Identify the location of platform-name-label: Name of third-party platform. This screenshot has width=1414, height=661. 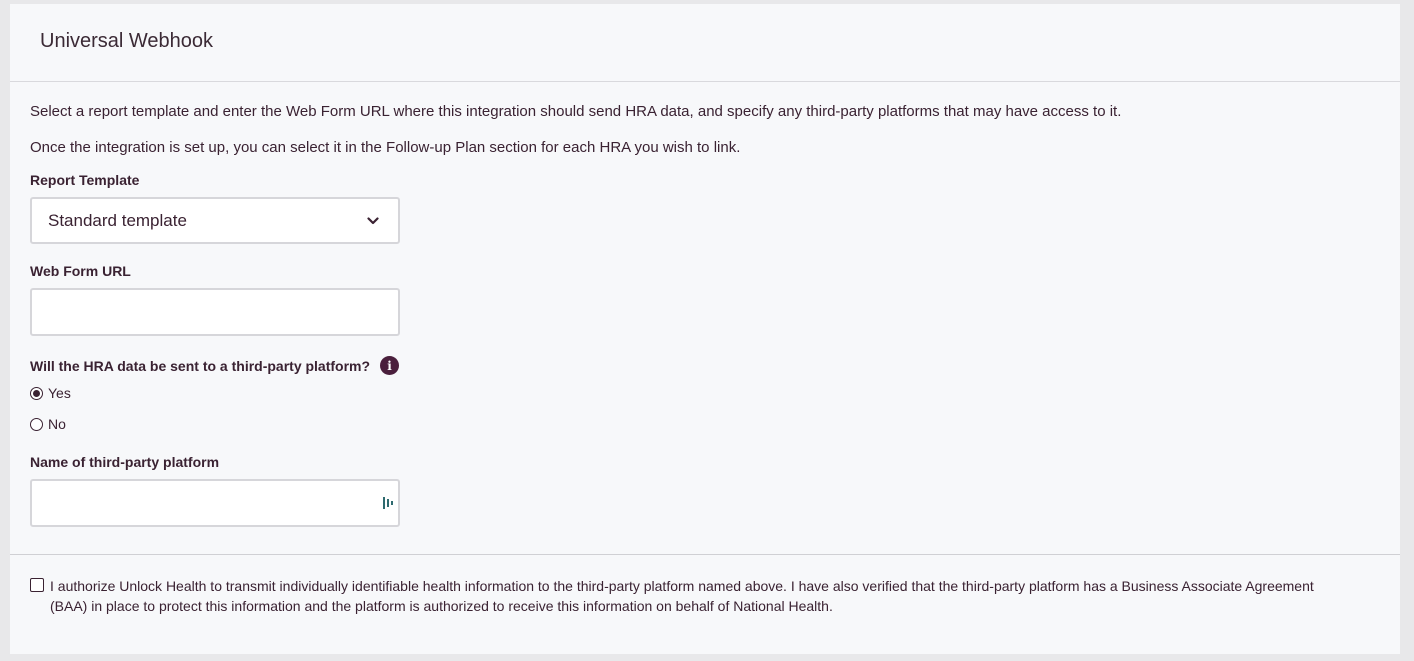
(125, 462).